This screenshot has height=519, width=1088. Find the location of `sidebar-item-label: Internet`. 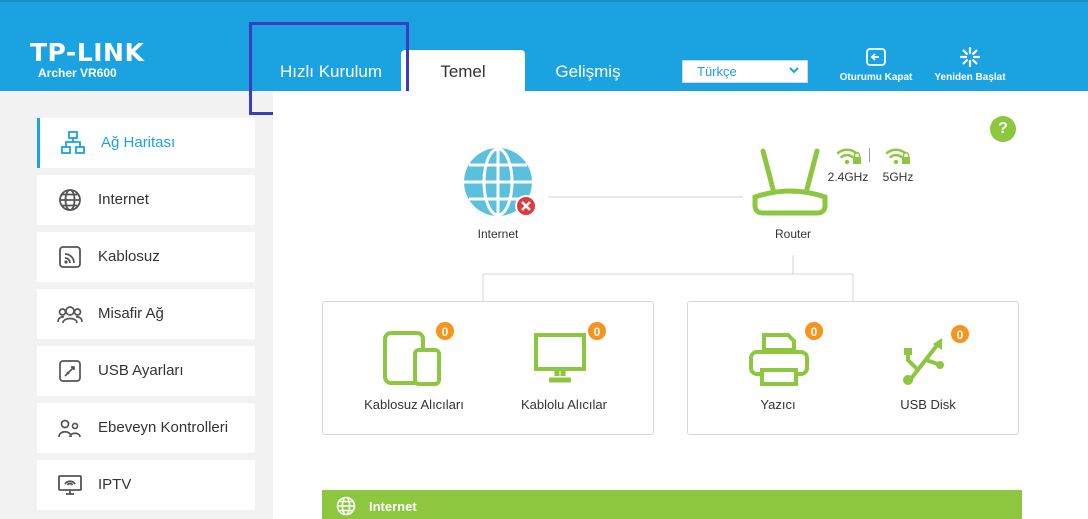

sidebar-item-label: Internet is located at coordinates (123, 199).